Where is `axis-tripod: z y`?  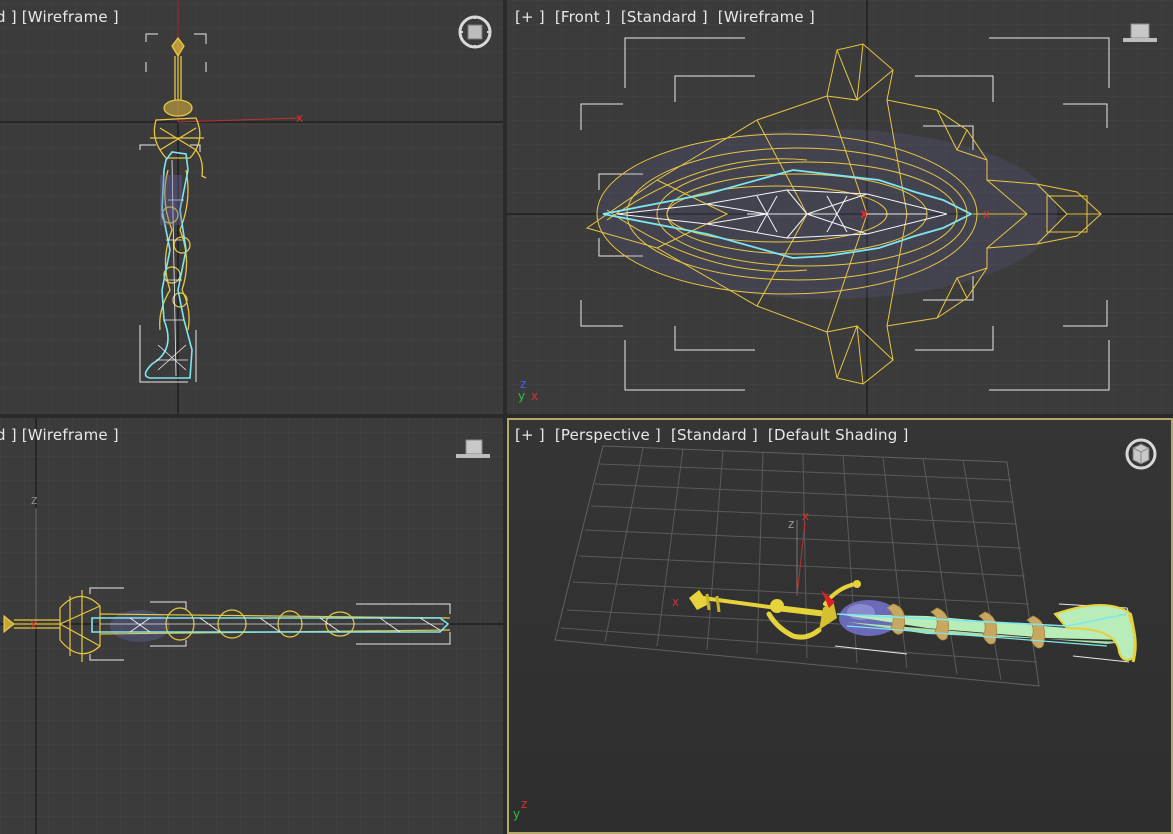 axis-tripod: z y is located at coordinates (520, 809).